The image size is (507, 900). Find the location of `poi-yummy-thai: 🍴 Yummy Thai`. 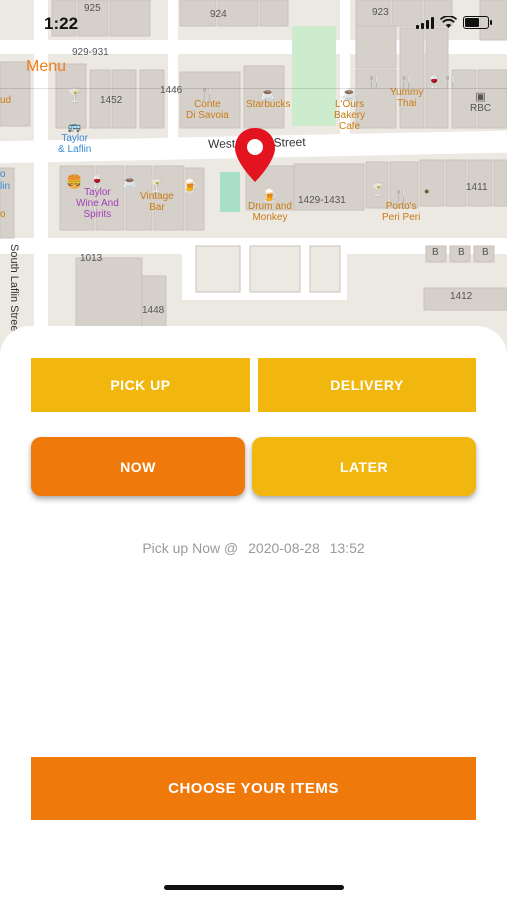

poi-yummy-thai: 🍴 Yummy Thai is located at coordinates (406, 91).